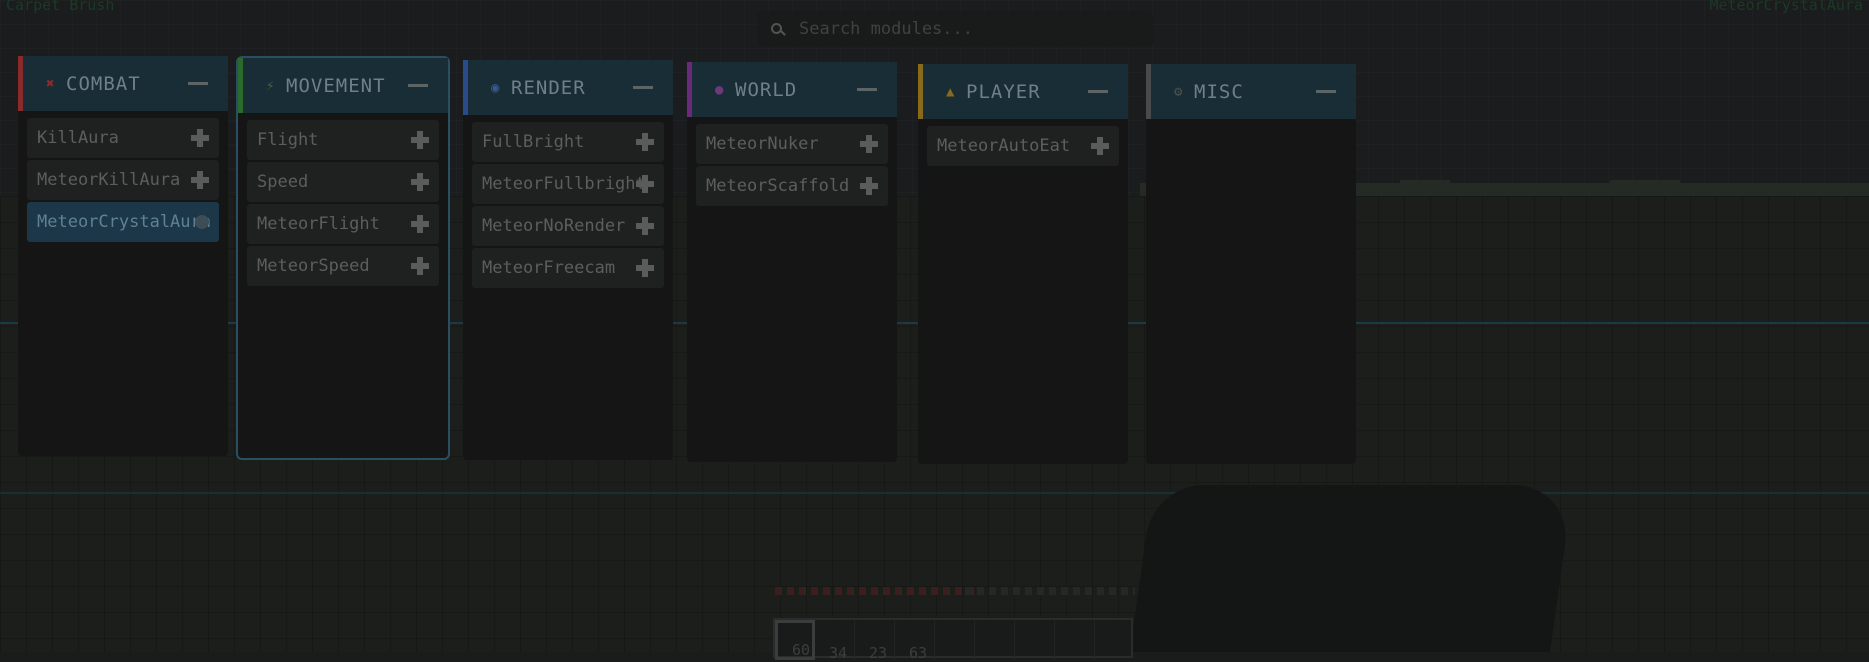 This screenshot has height=662, width=1869. I want to click on module-button: MeteorFullbright, so click(568, 184).